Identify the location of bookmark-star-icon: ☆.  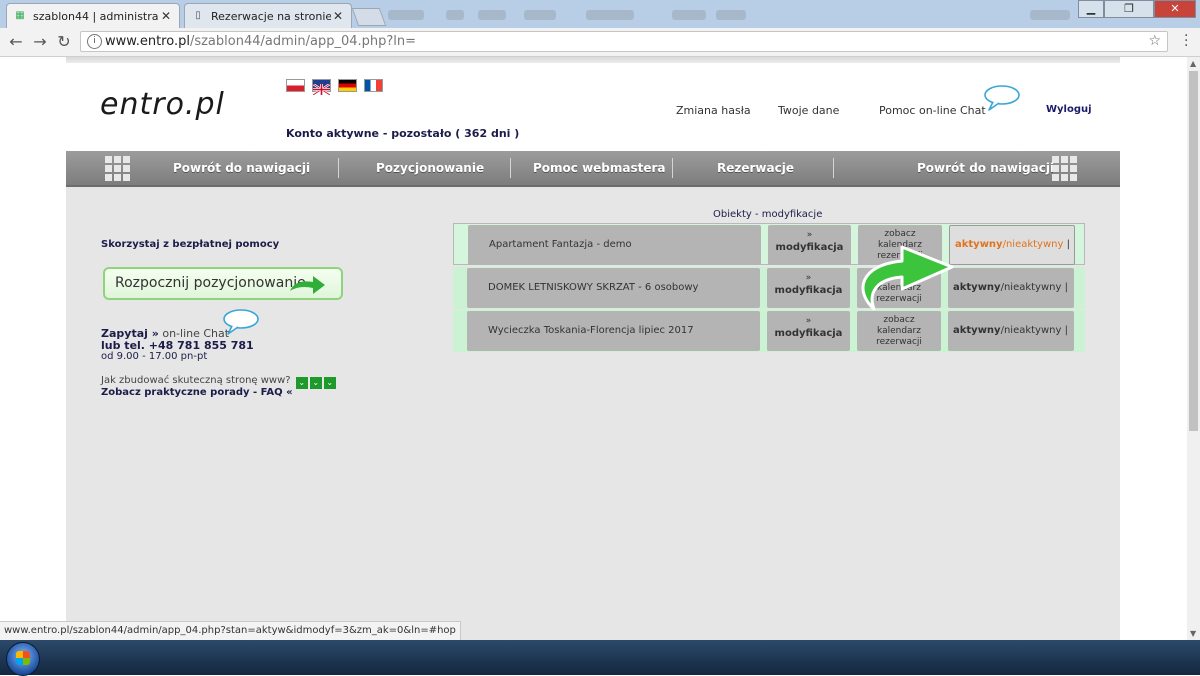
(1154, 41).